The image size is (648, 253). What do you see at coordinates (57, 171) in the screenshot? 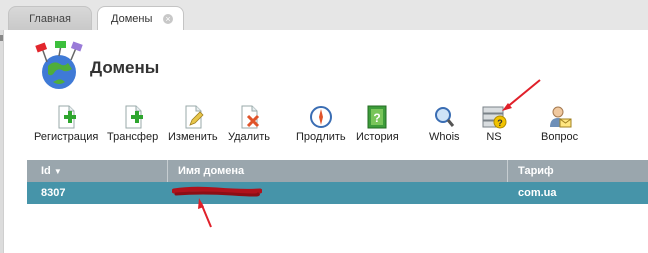
I see `sort-desc-icon: ▼` at bounding box center [57, 171].